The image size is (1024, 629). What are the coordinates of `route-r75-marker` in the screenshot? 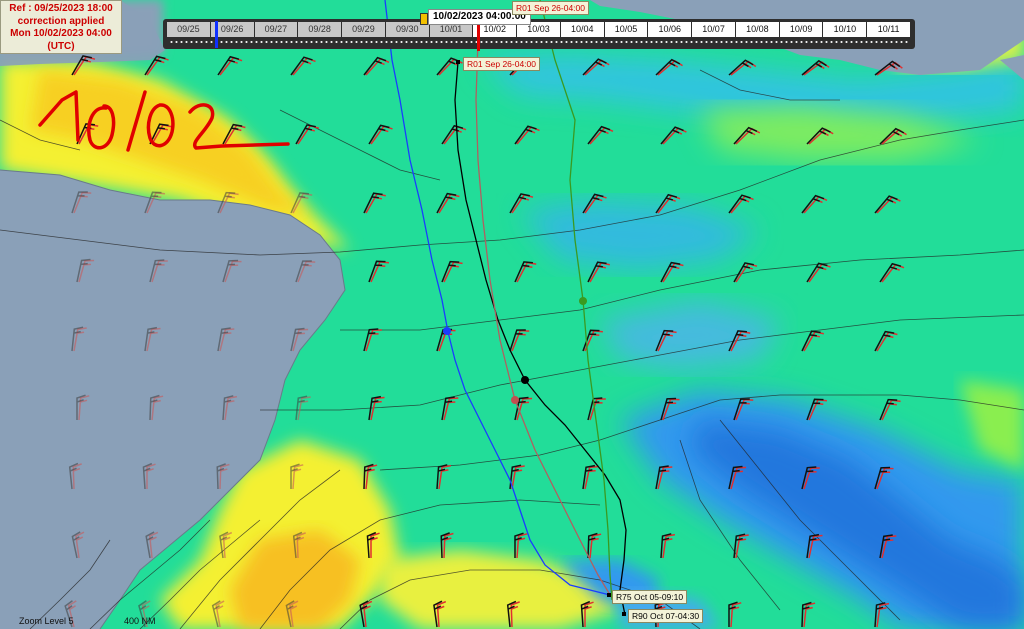 It's located at (609, 595).